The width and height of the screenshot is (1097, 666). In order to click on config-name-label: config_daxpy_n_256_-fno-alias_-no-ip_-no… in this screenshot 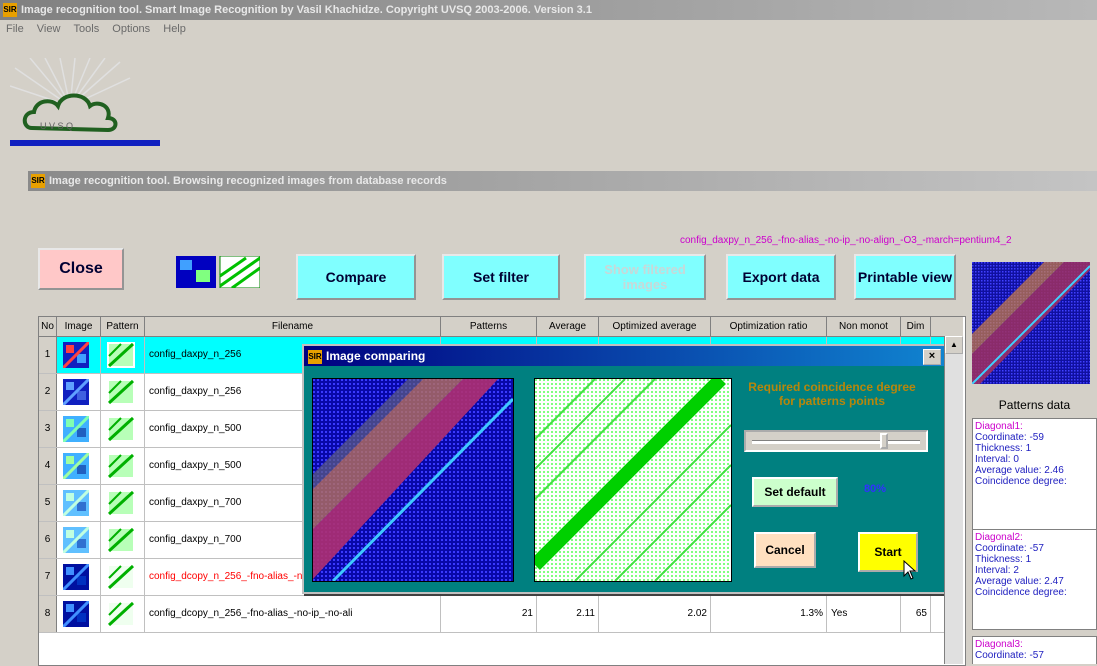, I will do `click(846, 240)`.